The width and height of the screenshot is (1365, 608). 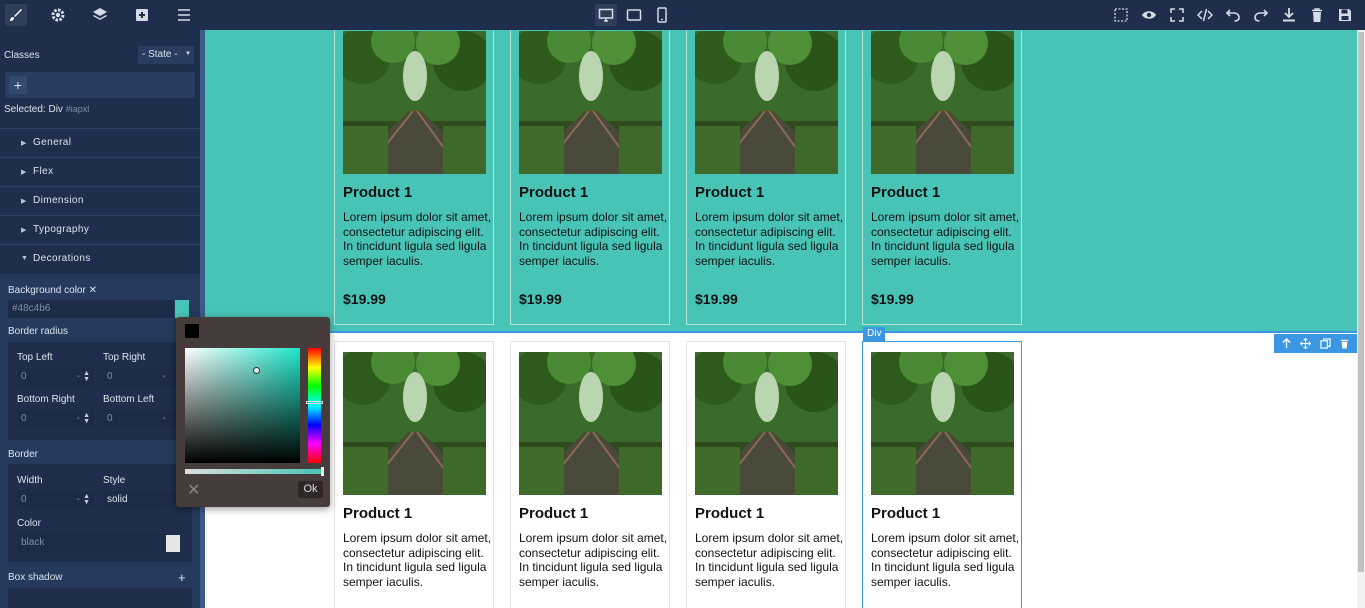 What do you see at coordinates (1177, 15) in the screenshot?
I see `fullscreen-icon` at bounding box center [1177, 15].